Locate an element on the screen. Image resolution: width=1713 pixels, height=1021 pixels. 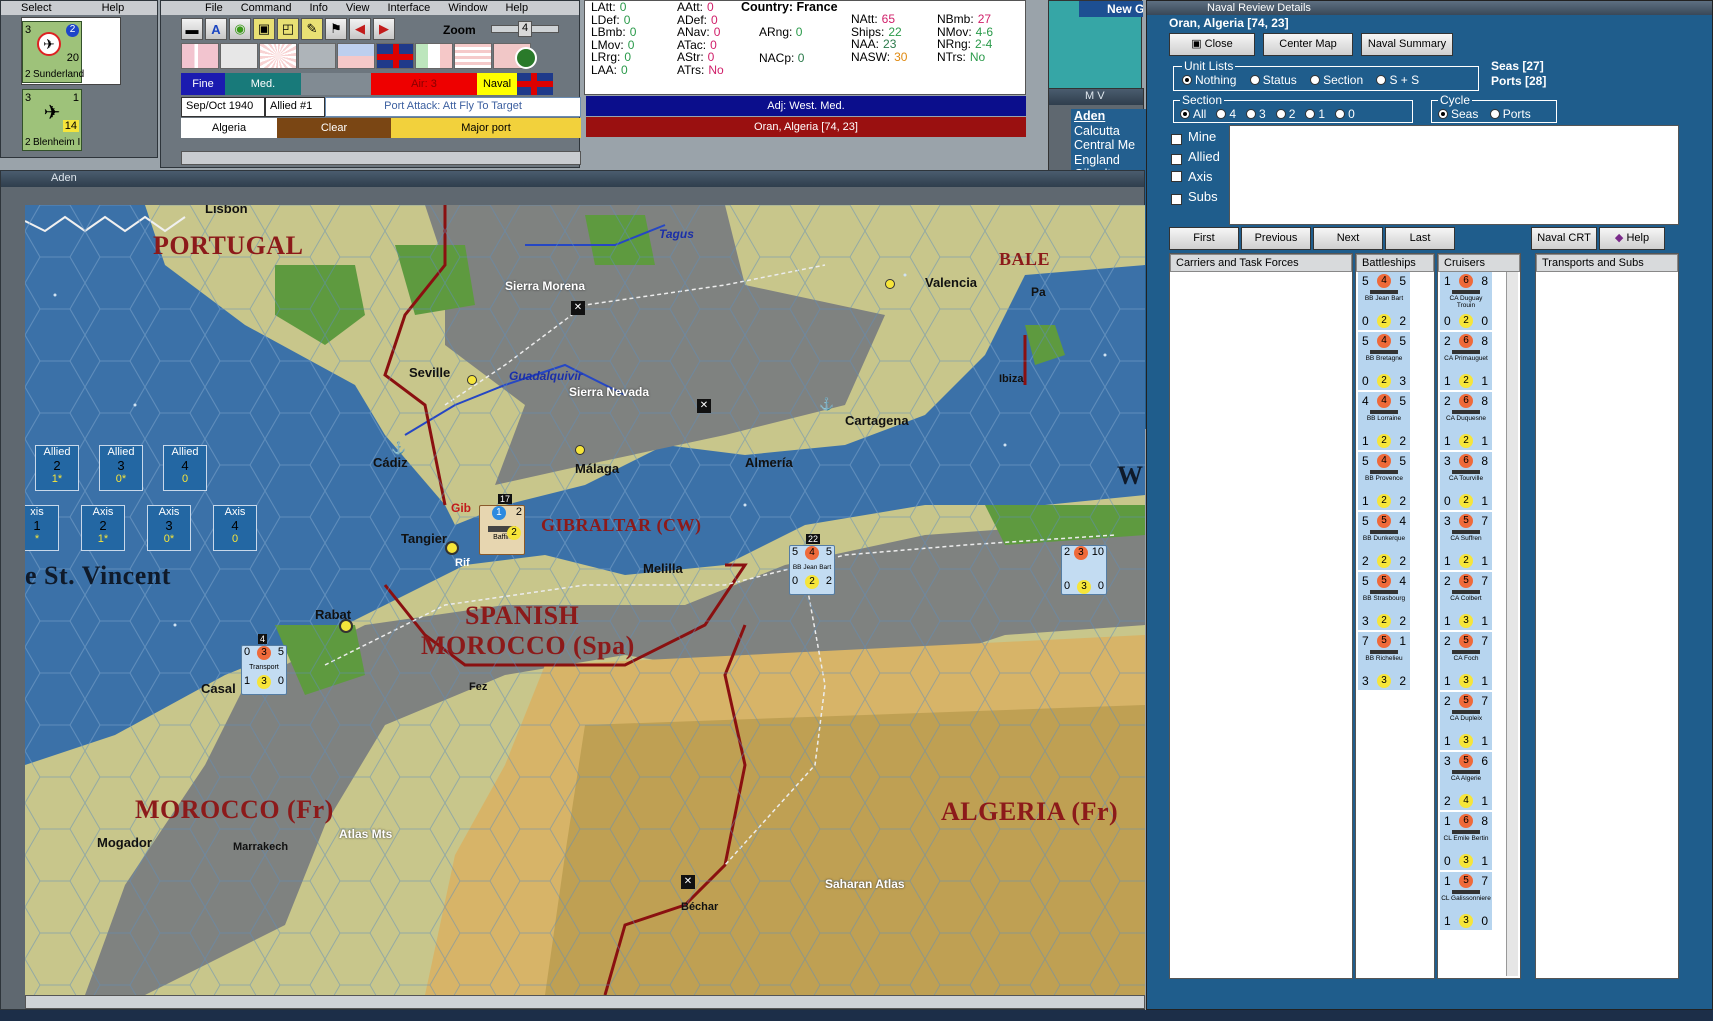
axis-counter: Axis 2 1* is located at coordinates (103, 528).